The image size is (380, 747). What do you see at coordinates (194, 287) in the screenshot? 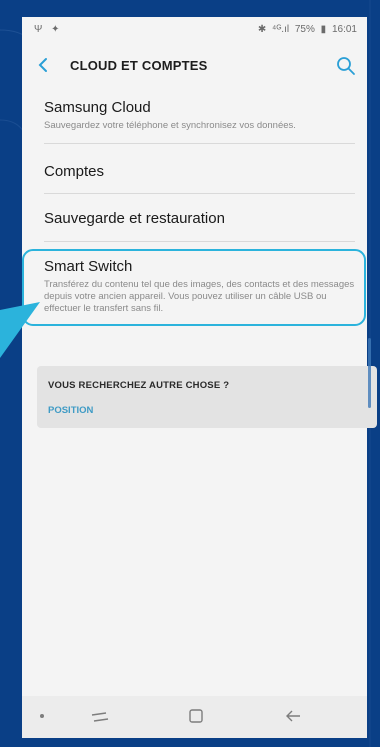
I see `smart-switch-highlight` at bounding box center [194, 287].